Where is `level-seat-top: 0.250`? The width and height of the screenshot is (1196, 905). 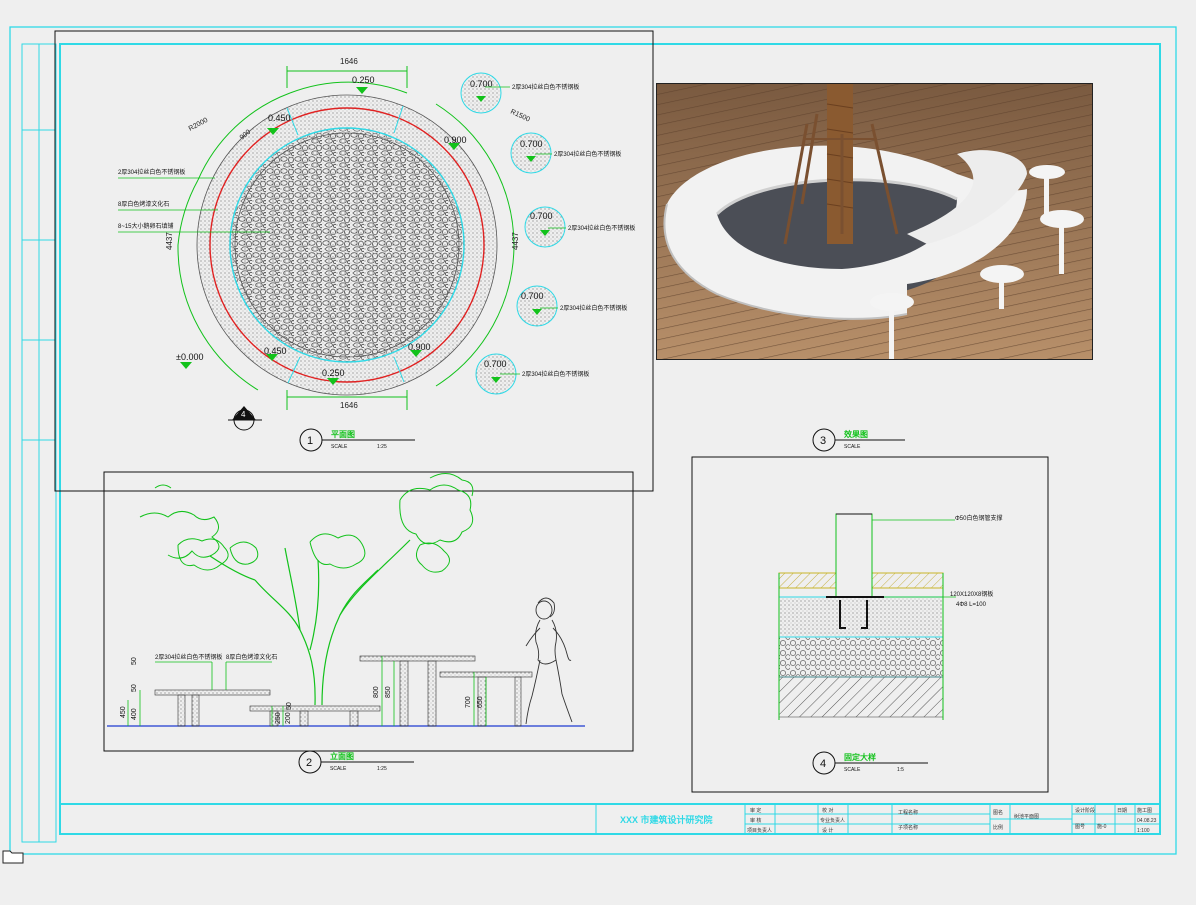
level-seat-top: 0.250 is located at coordinates (363, 80).